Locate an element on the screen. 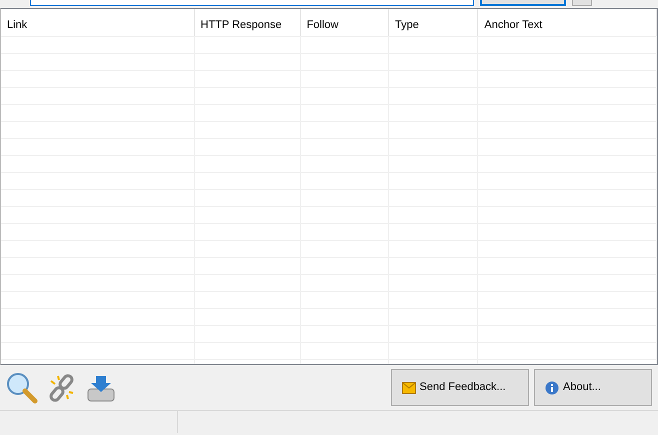 The width and height of the screenshot is (658, 435). info-icon is located at coordinates (552, 387).